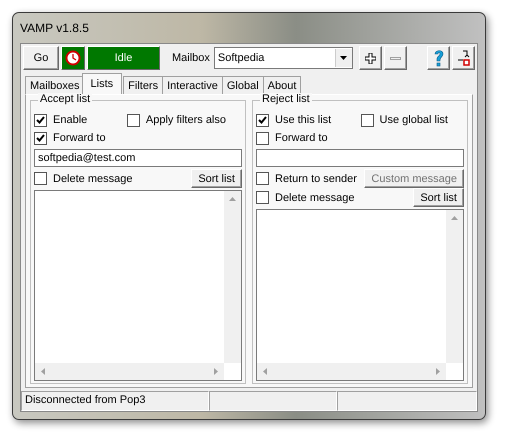  I want to click on exit-button, so click(463, 58).